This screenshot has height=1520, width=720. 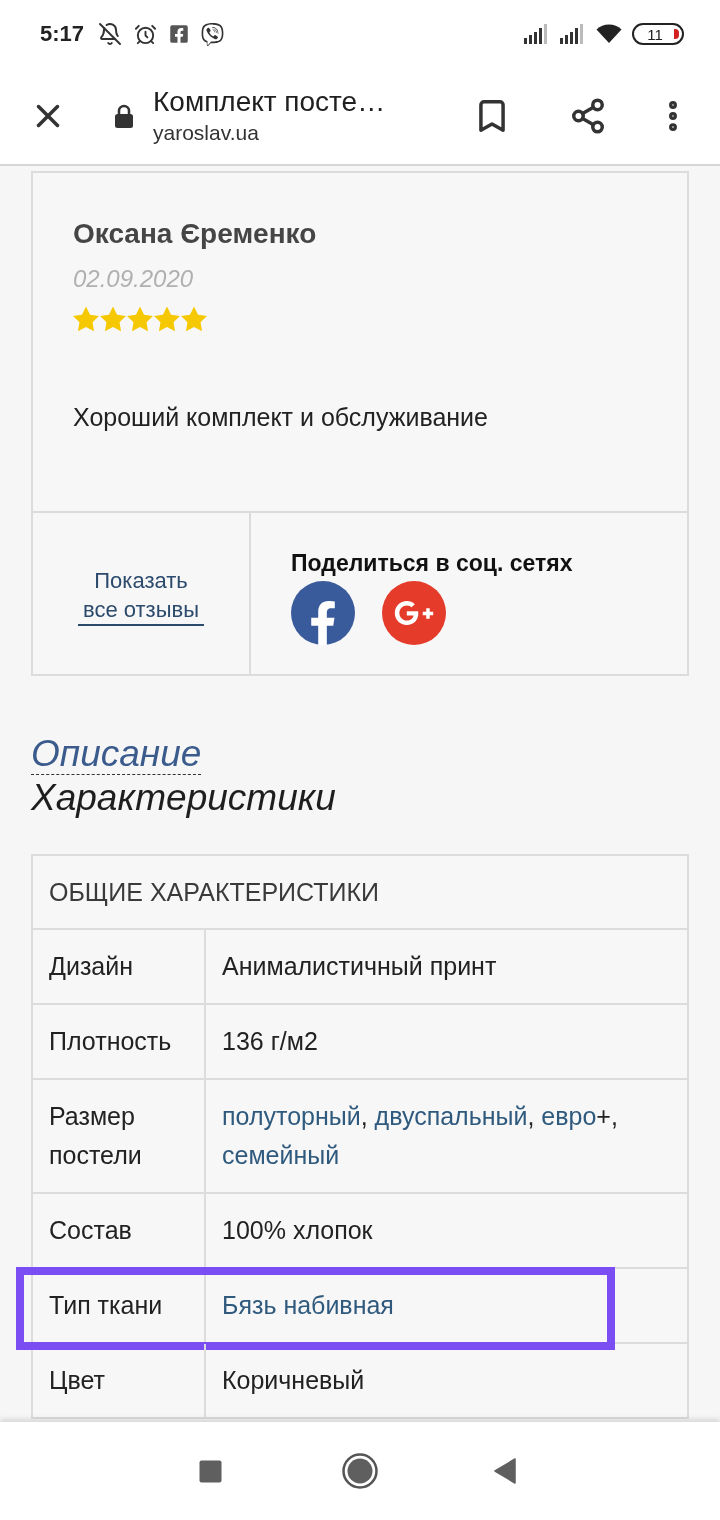 I want to click on tab: Характеристики, so click(x=183, y=798).